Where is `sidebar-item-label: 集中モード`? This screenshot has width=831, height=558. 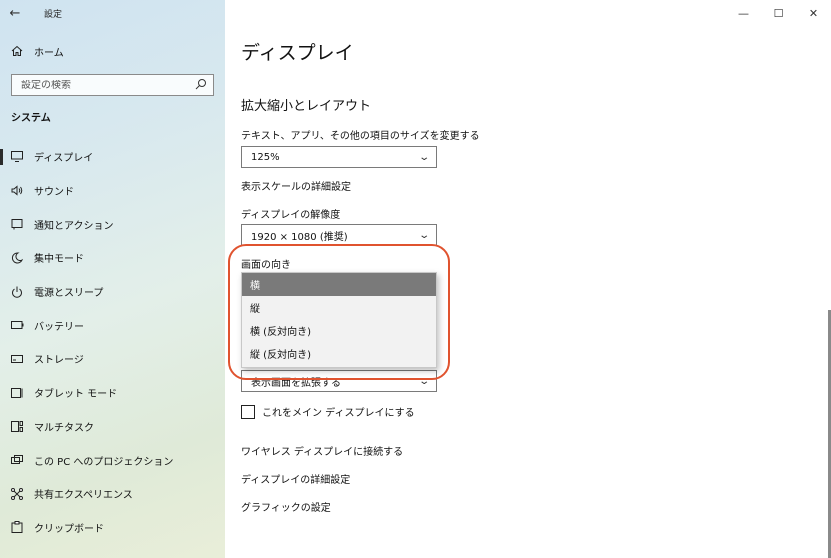
sidebar-item-label: 集中モード is located at coordinates (59, 260).